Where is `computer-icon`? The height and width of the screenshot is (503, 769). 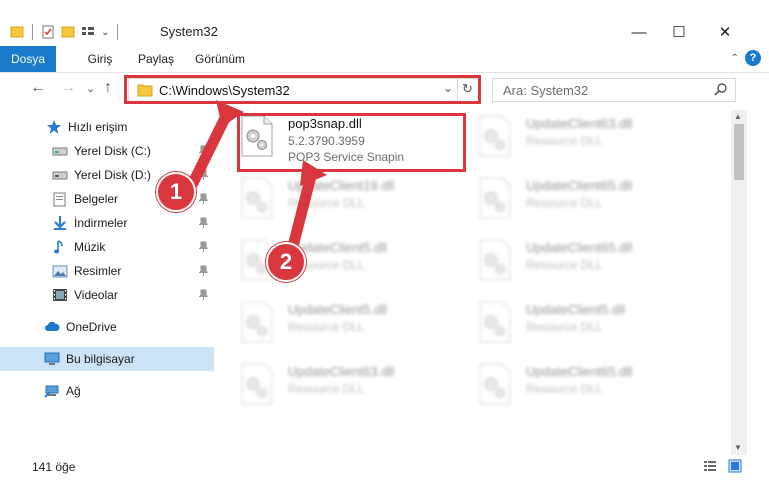 computer-icon is located at coordinates (52, 358).